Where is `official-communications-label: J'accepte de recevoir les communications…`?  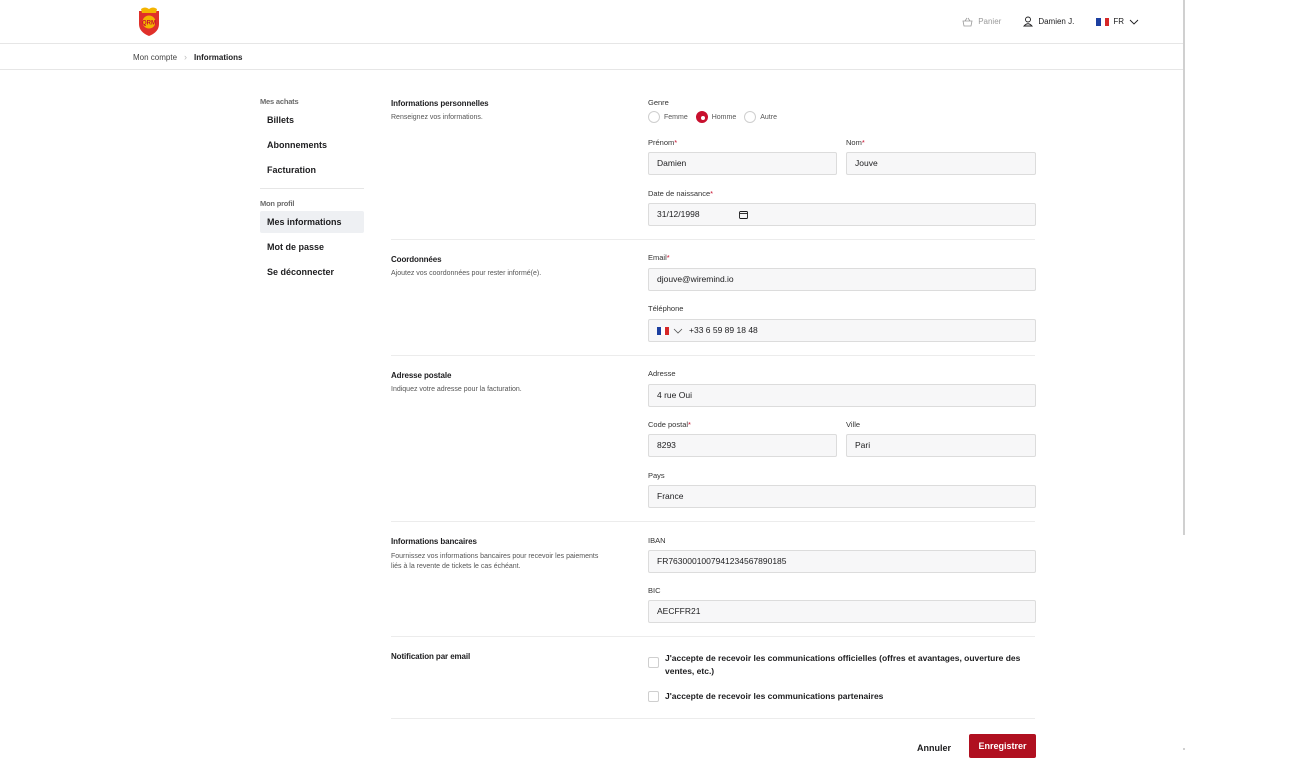 official-communications-label: J'accepte de recevoir les communications… is located at coordinates (843, 664).